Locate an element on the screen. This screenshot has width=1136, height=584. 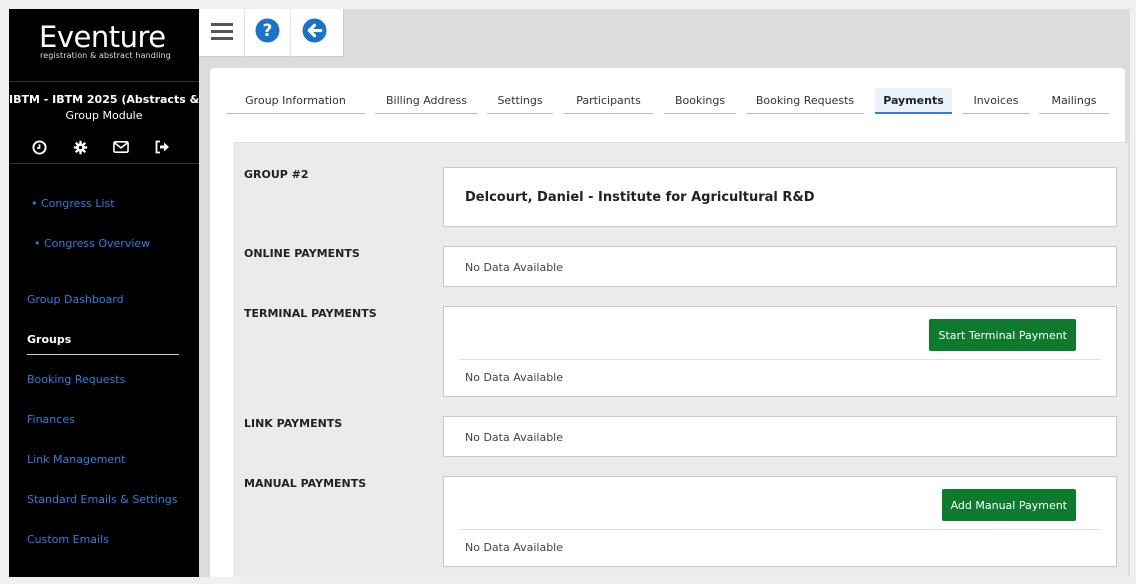
tab-billing-address: Billing Address is located at coordinates (426, 101).